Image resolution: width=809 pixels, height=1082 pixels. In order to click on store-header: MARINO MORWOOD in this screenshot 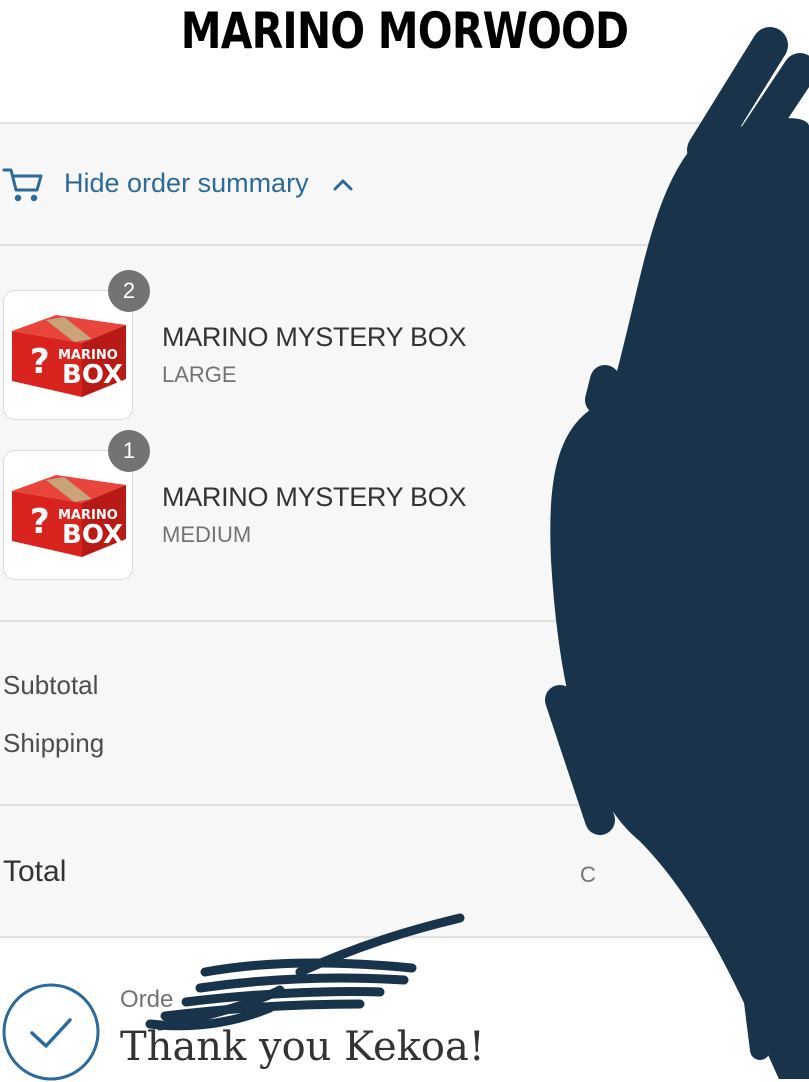, I will do `click(404, 61)`.